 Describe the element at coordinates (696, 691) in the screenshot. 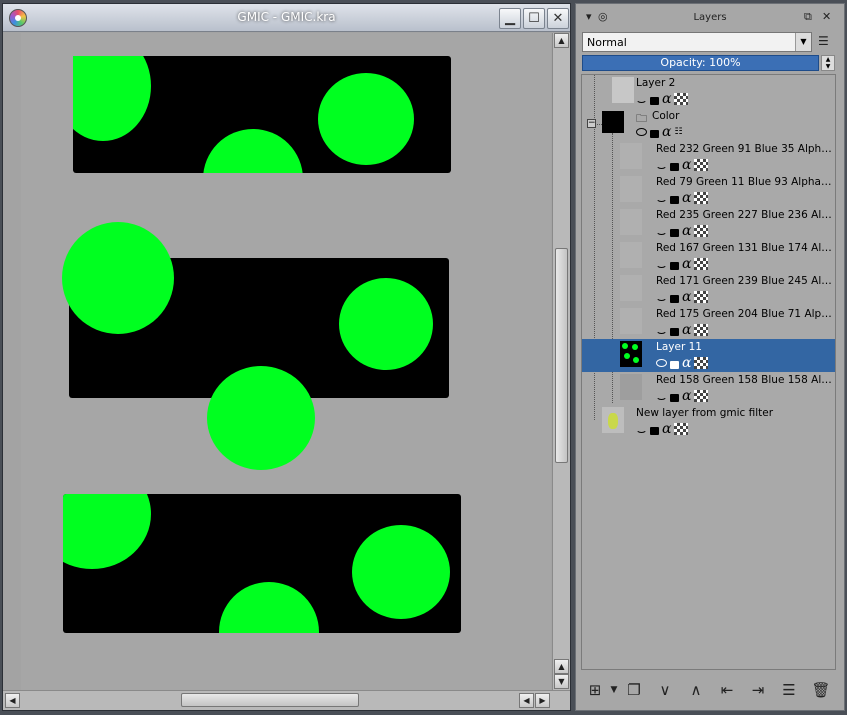

I see `move-up-icon: ∧` at that location.